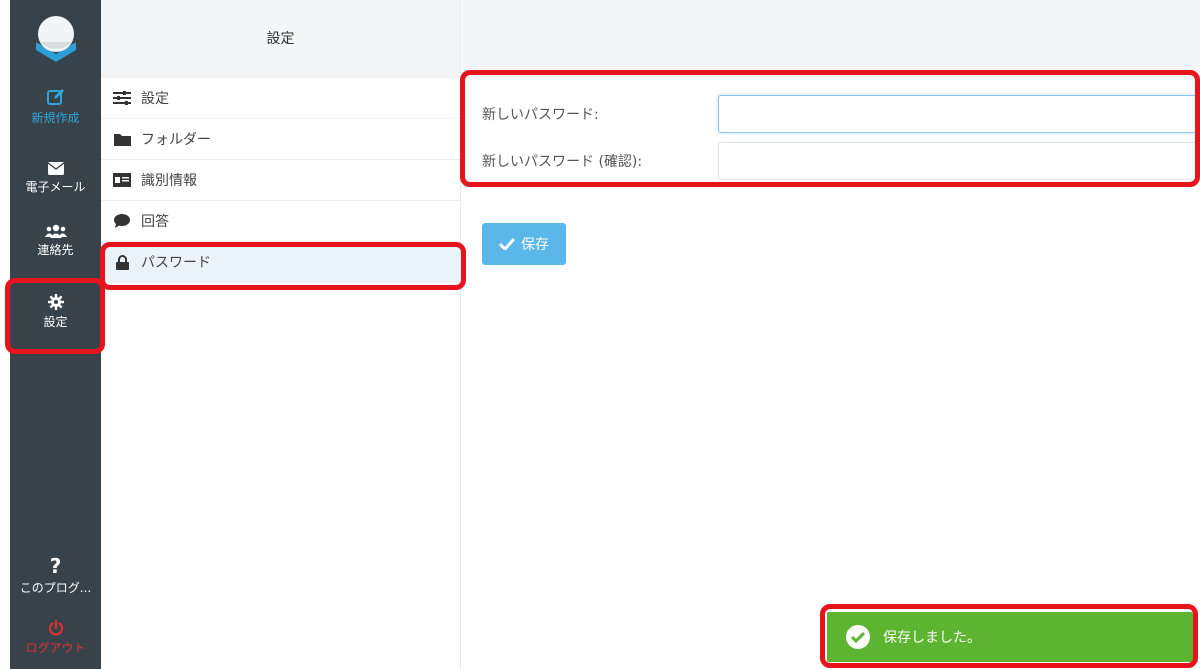 This screenshot has width=1200, height=669. I want to click on toast-message: 保存しました。, so click(932, 638).